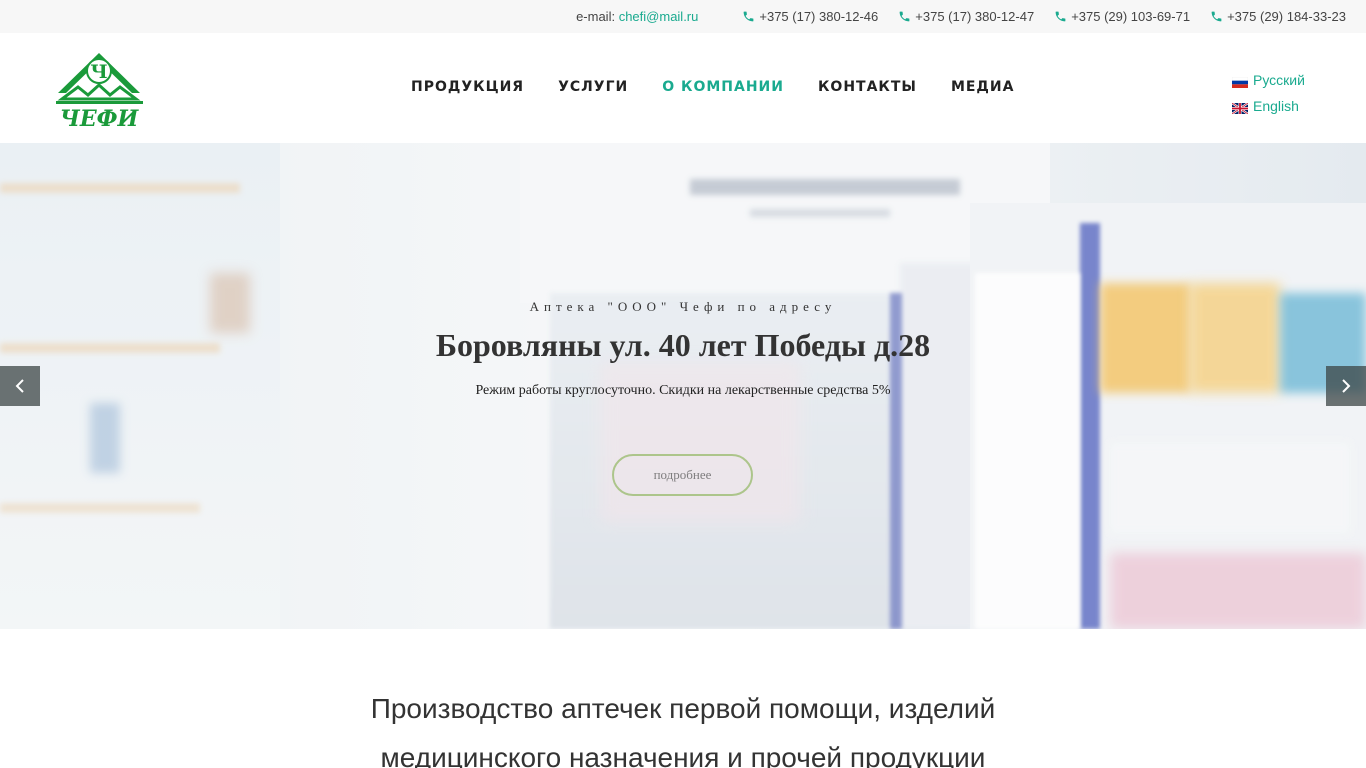 This screenshot has width=1366, height=768. What do you see at coordinates (683, 345) in the screenshot?
I see `hero-title: Боровляны ул. 40 лет Победы д.28` at bounding box center [683, 345].